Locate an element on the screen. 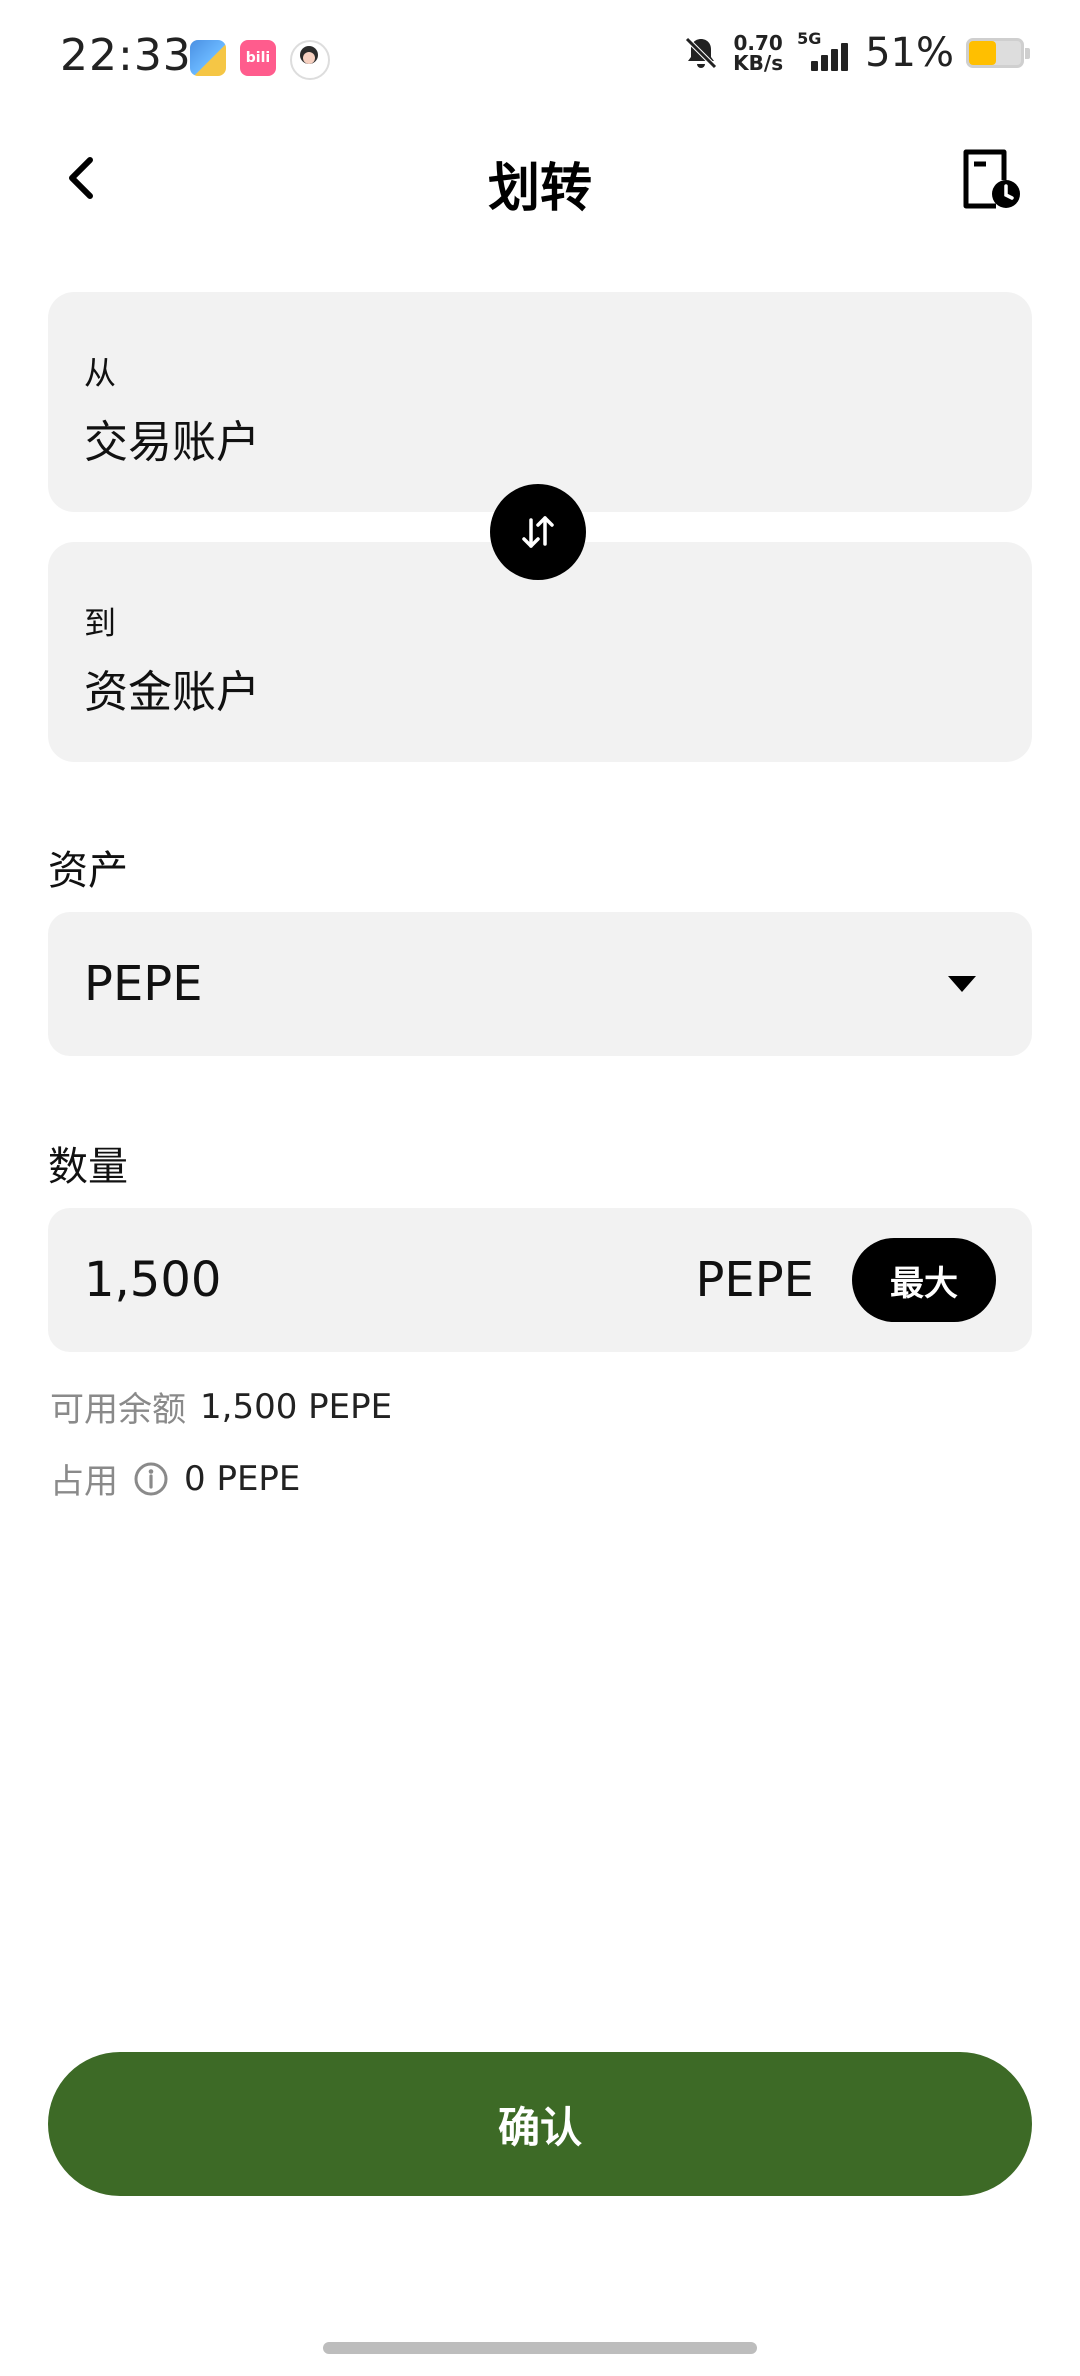 The height and width of the screenshot is (2376, 1080). bell-muted-icon is located at coordinates (701, 53).